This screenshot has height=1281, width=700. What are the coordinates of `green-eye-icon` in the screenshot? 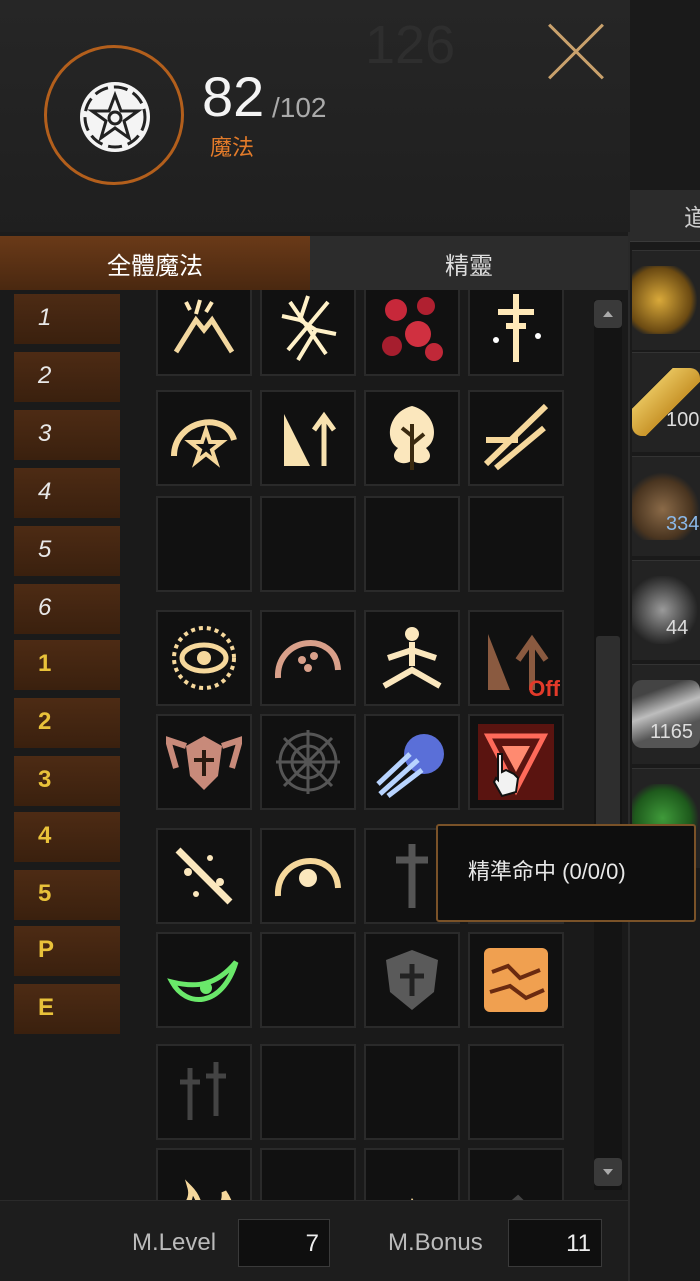 It's located at (203, 981).